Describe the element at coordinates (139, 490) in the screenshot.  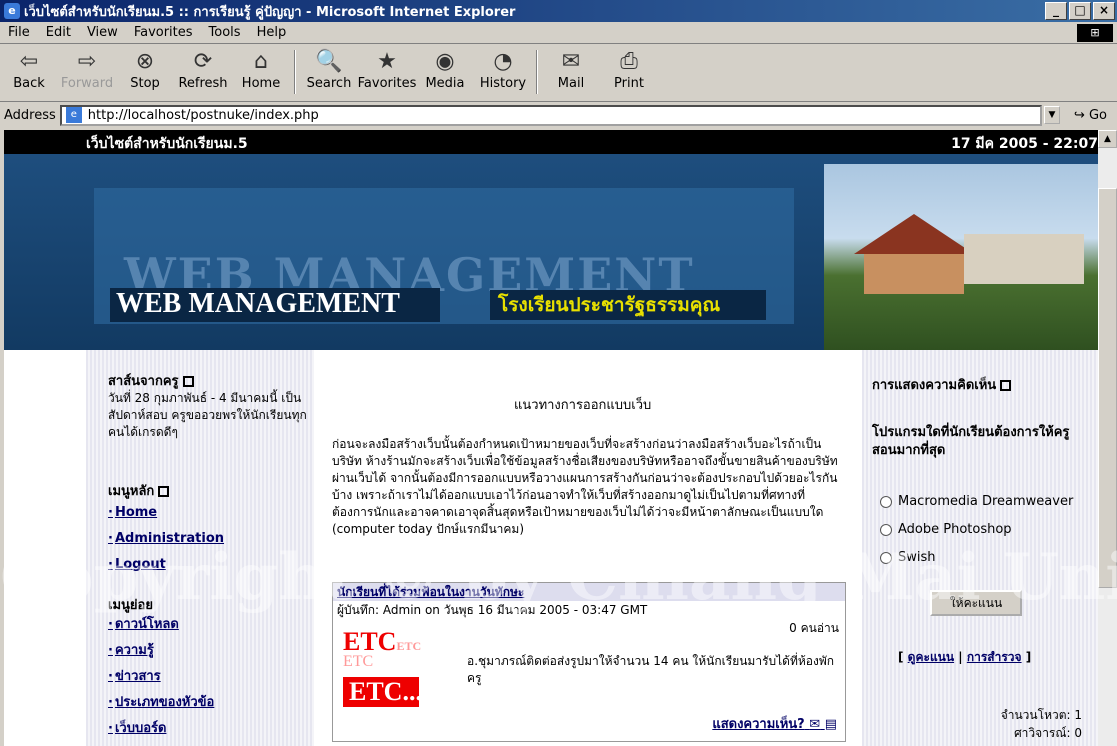
I see `main-menu-heading: เมนูหลัก` at that location.